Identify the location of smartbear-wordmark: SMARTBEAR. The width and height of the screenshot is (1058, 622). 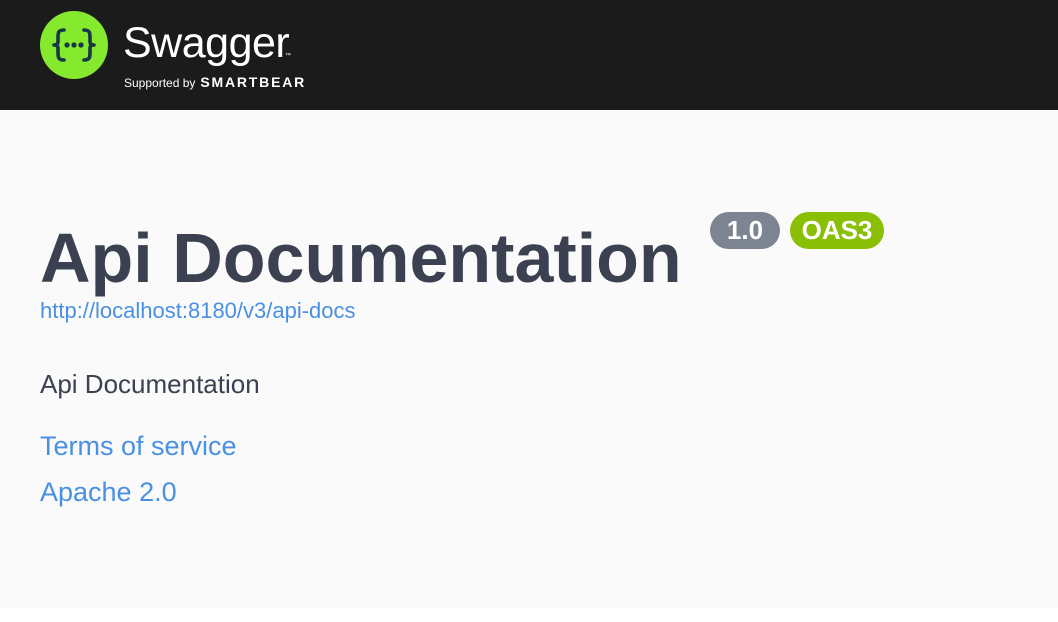
(253, 82).